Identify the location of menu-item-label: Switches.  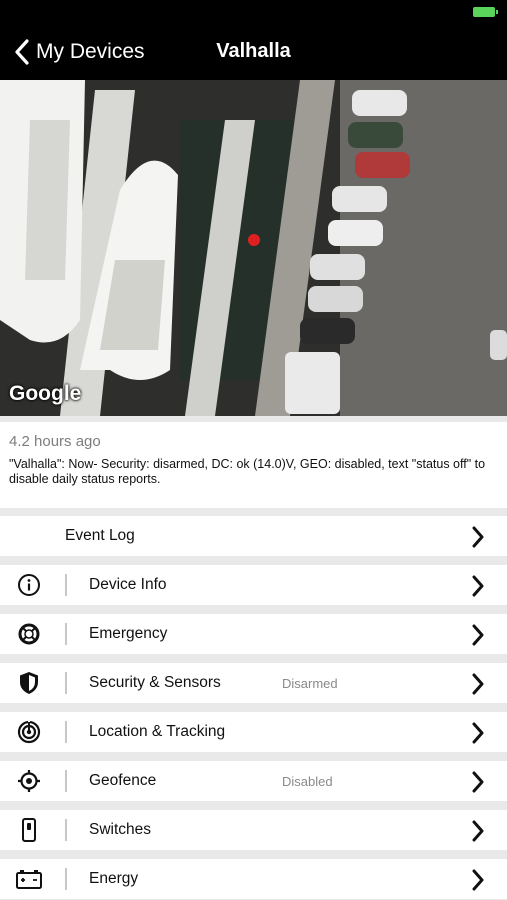
(120, 829).